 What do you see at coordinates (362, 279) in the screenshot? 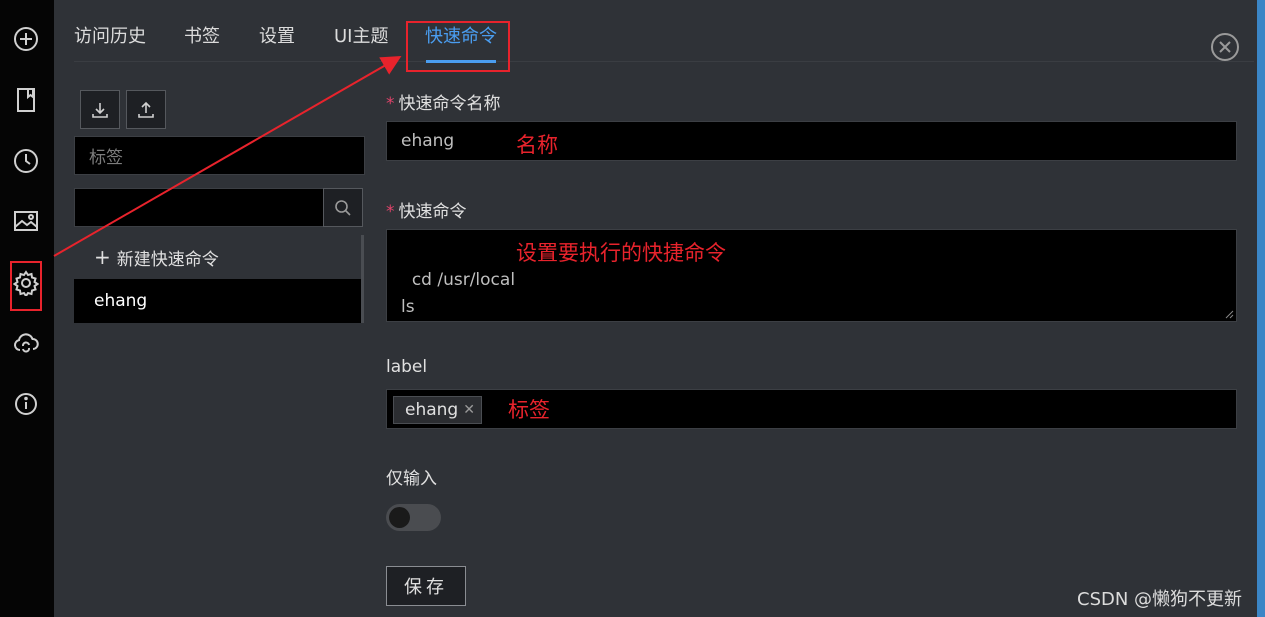
I see `list-scrollbar` at bounding box center [362, 279].